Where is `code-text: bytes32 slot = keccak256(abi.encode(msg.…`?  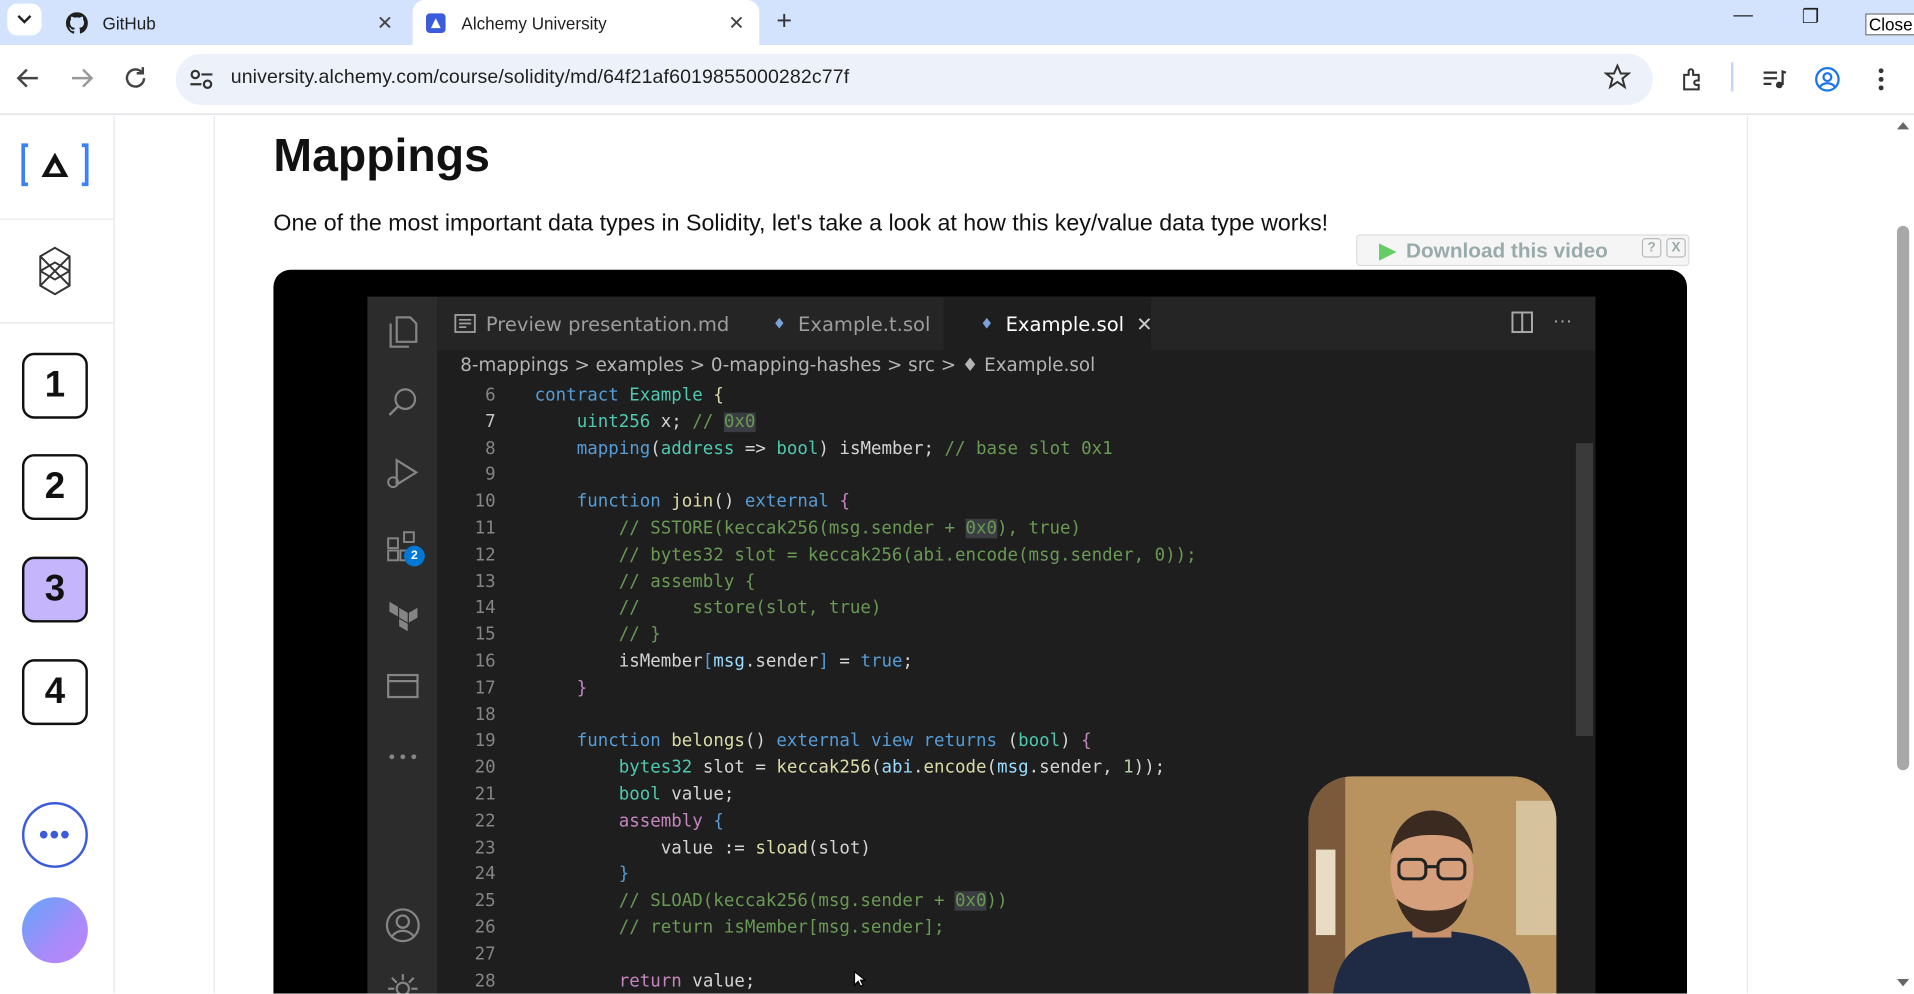 code-text: bytes32 slot = keccak256(abi.encode(msg.… is located at coordinates (892, 768).